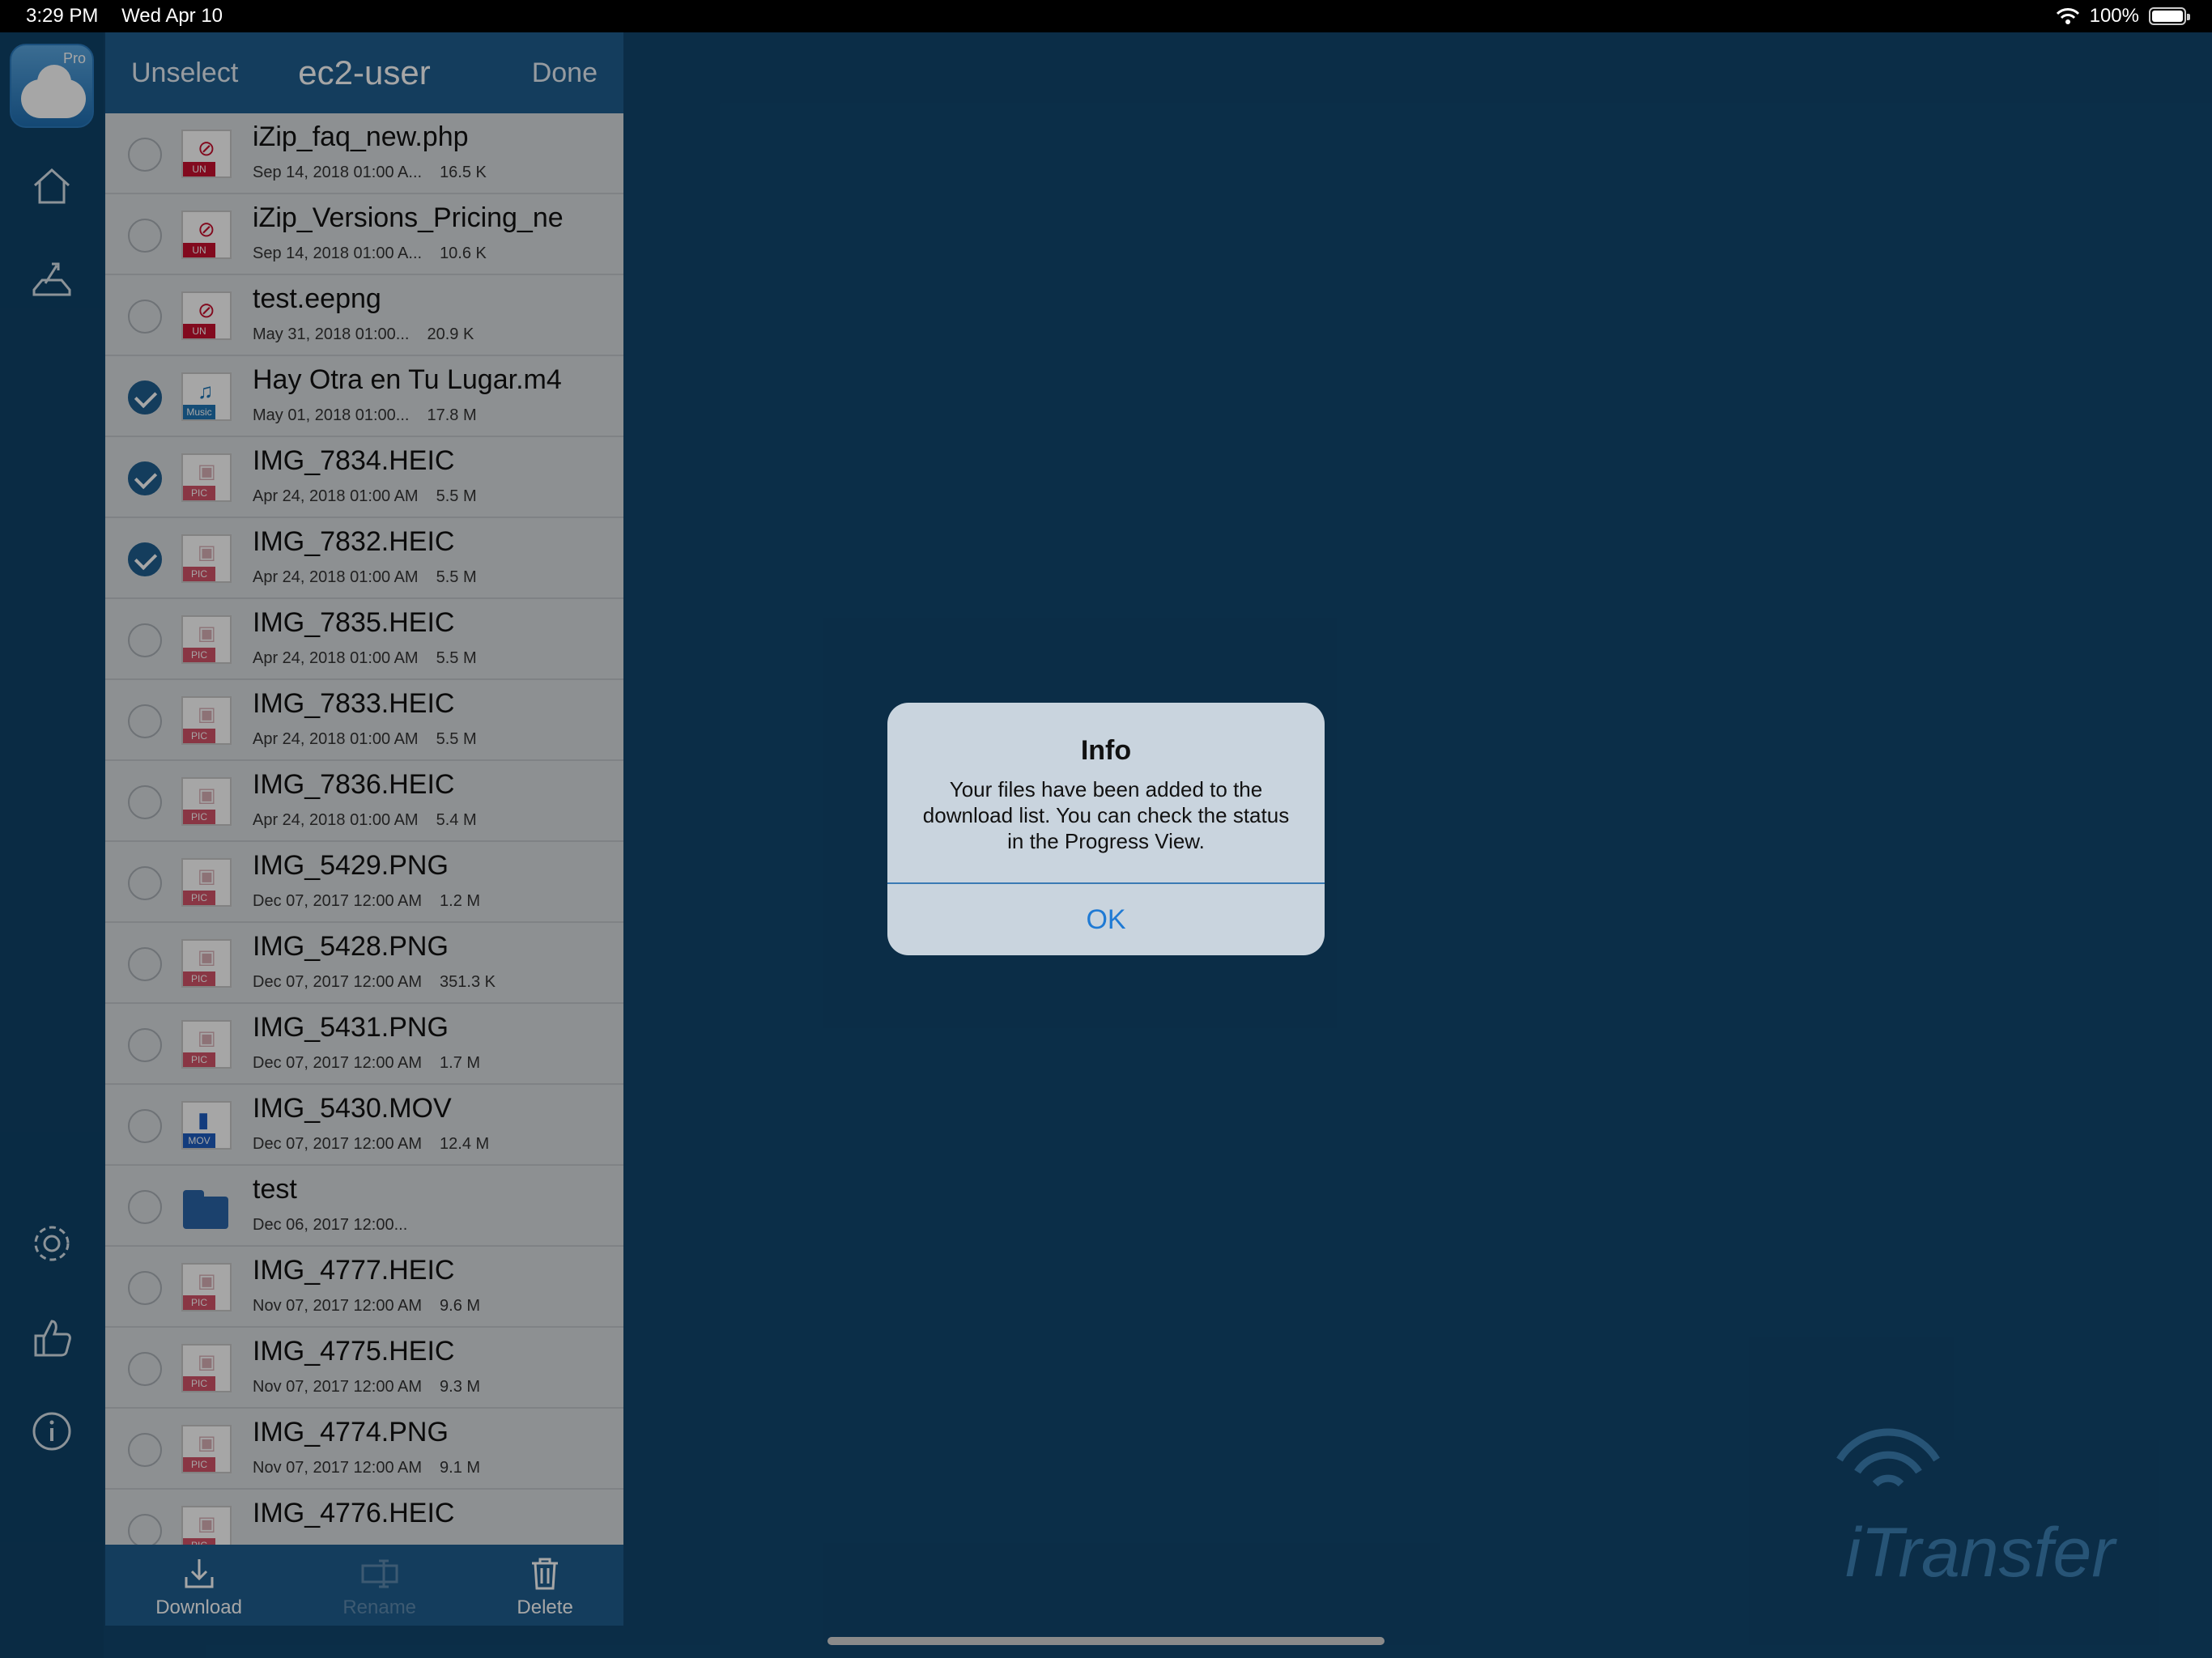 Image resolution: width=2212 pixels, height=1658 pixels. Describe the element at coordinates (2114, 16) in the screenshot. I see `battery-percent: 100%` at that location.